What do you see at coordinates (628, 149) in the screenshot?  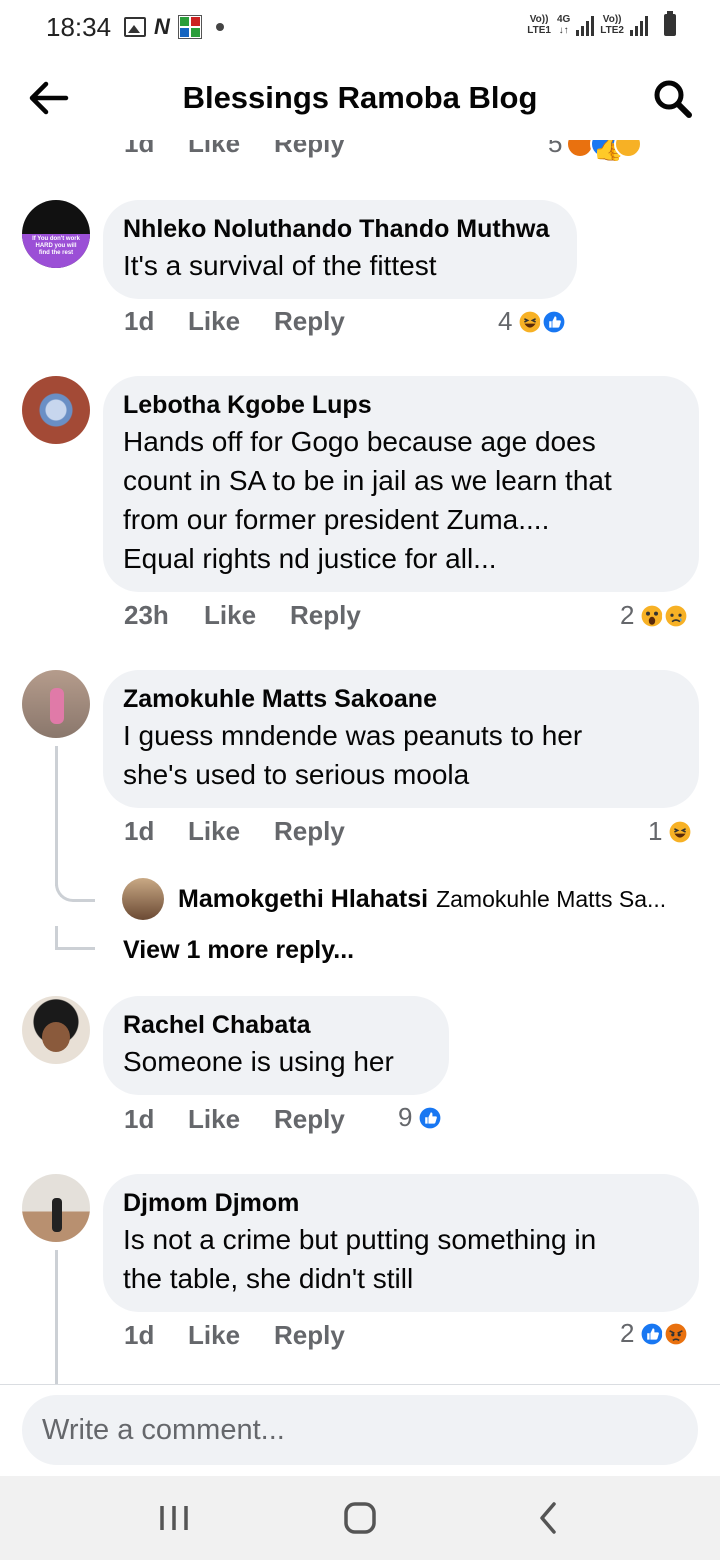 I see `love-reaction-icon` at bounding box center [628, 149].